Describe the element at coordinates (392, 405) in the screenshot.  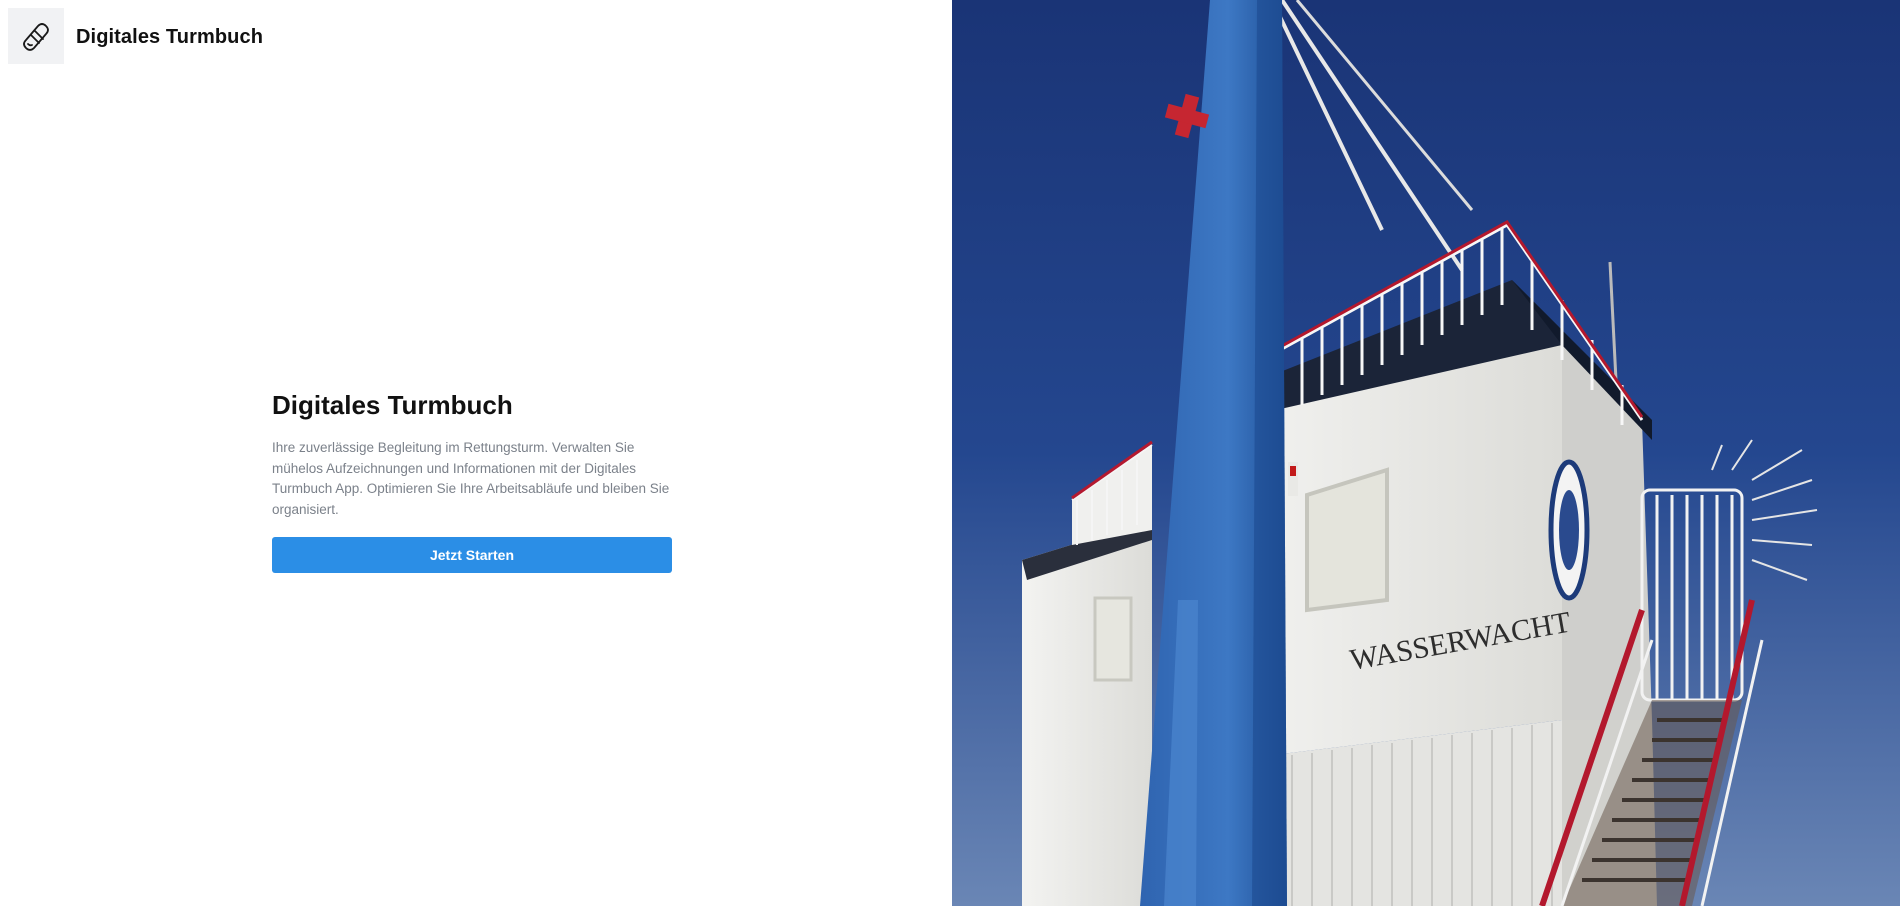
I see `hero-title: Digitales Turmbuch` at that location.